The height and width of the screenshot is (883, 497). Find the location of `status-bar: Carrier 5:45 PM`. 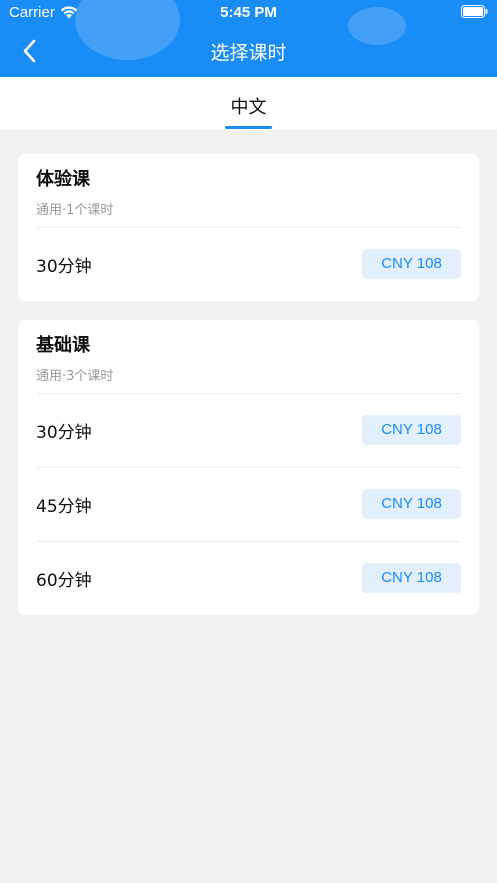

status-bar: Carrier 5:45 PM is located at coordinates (248, 13).